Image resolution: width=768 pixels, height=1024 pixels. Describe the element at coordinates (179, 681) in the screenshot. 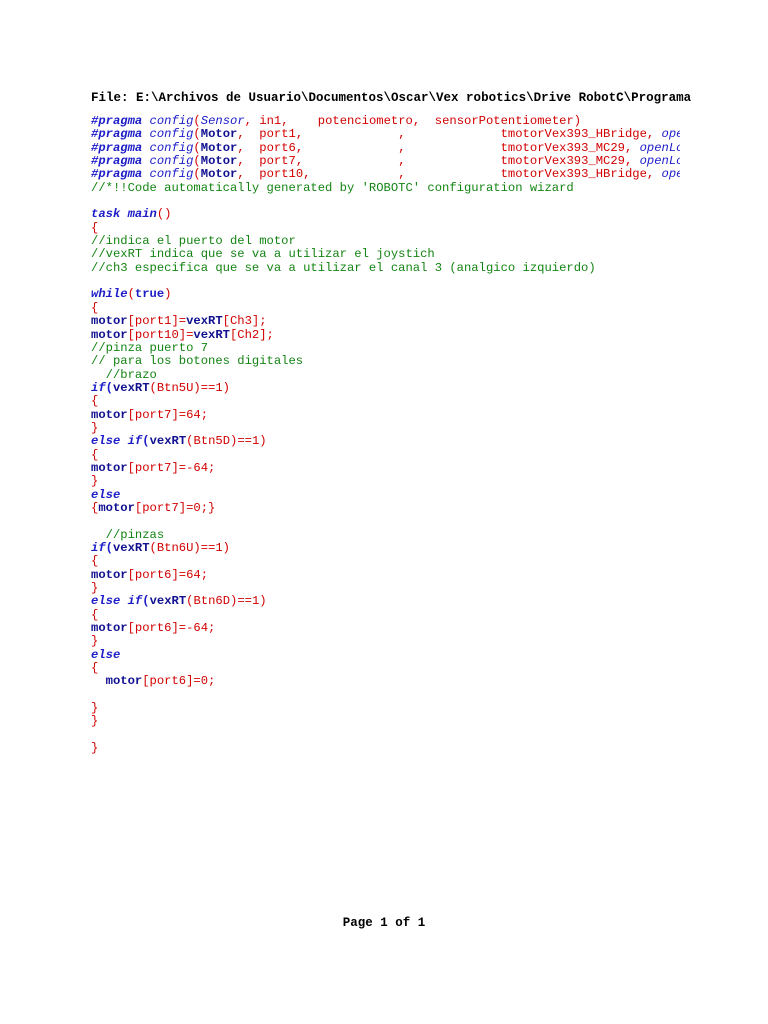

I see `code-text-token: [port6]=0;` at that location.